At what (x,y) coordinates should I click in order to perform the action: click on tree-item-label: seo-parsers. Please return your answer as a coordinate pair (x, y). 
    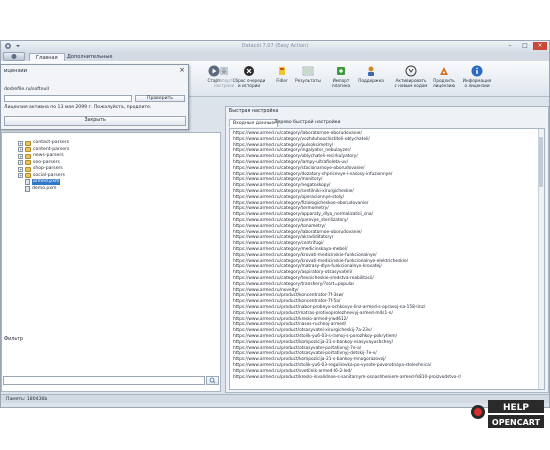
    Looking at the image, I should click on (46, 162).